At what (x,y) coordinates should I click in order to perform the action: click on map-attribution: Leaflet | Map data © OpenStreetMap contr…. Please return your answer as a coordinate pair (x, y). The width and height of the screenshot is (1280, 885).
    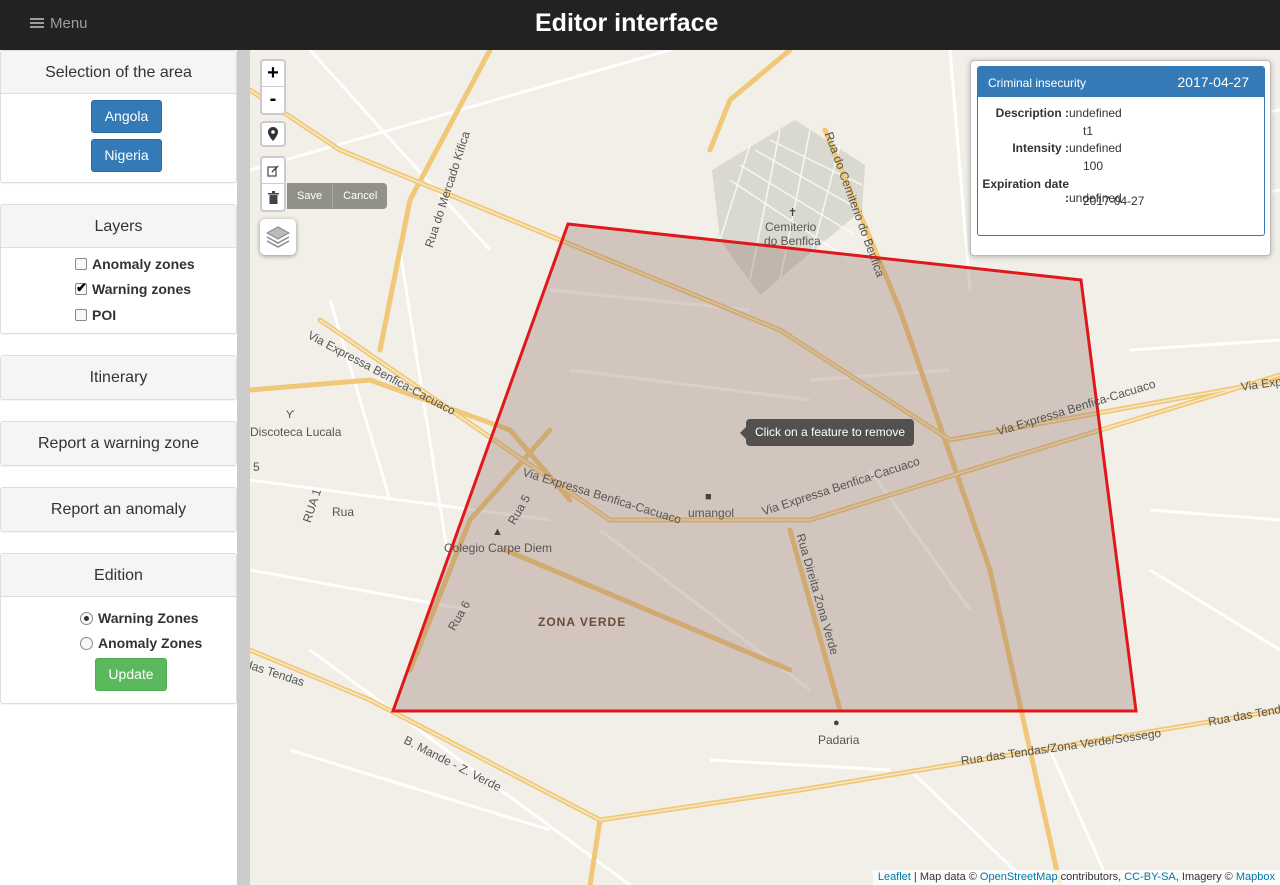
    Looking at the image, I should click on (1076, 877).